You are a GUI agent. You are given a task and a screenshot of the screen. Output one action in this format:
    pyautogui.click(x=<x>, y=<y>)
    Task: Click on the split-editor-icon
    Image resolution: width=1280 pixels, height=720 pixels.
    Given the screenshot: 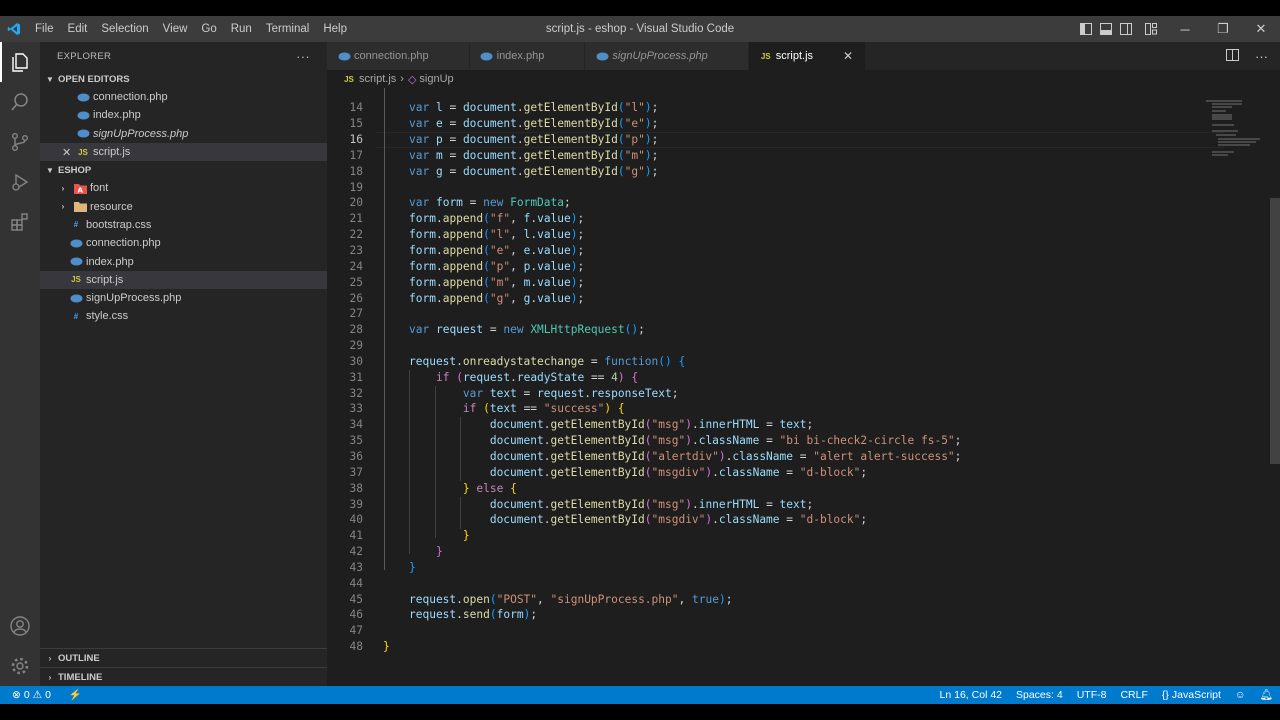 What is the action you would take?
    pyautogui.click(x=1232, y=56)
    